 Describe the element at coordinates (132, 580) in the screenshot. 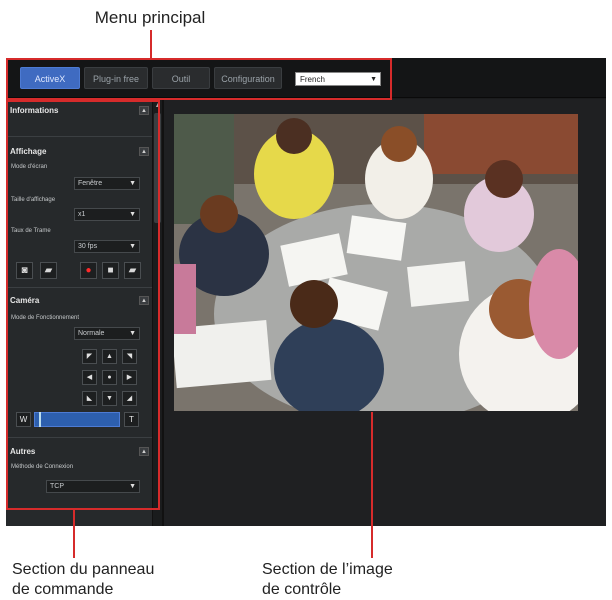

I see `callout-control-panel: Section du panneau de commande` at that location.